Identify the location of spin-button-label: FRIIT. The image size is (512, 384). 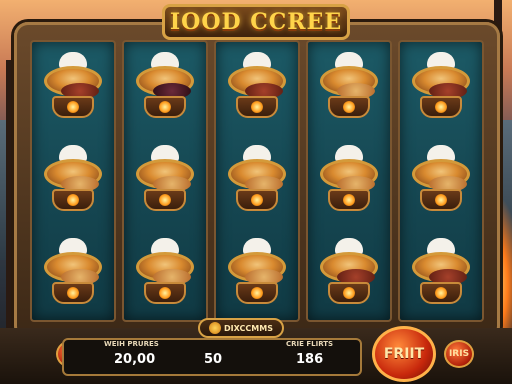
(404, 354).